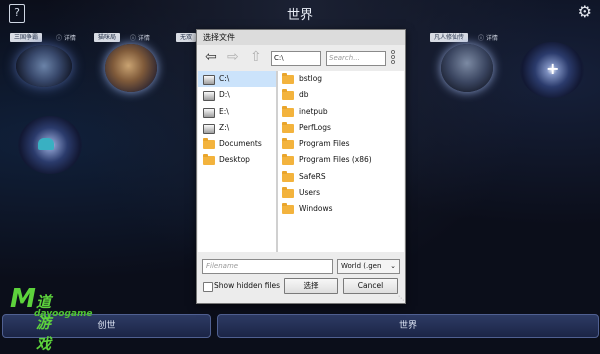 The image size is (600, 354). I want to click on show-hidden-label: Show hidden files, so click(247, 285).